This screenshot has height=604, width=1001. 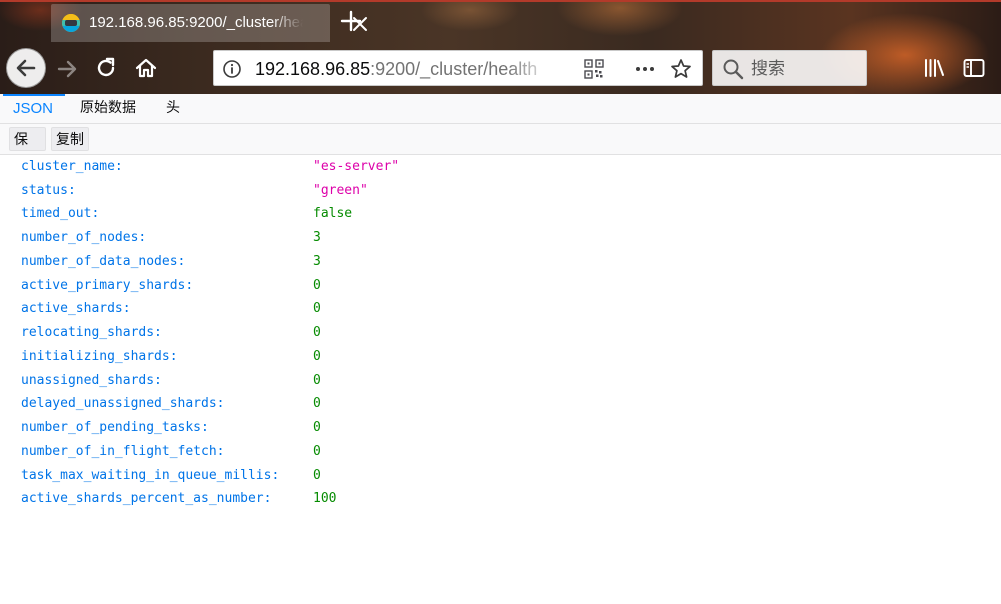 I want to click on save-button: 保存, so click(x=27, y=149).